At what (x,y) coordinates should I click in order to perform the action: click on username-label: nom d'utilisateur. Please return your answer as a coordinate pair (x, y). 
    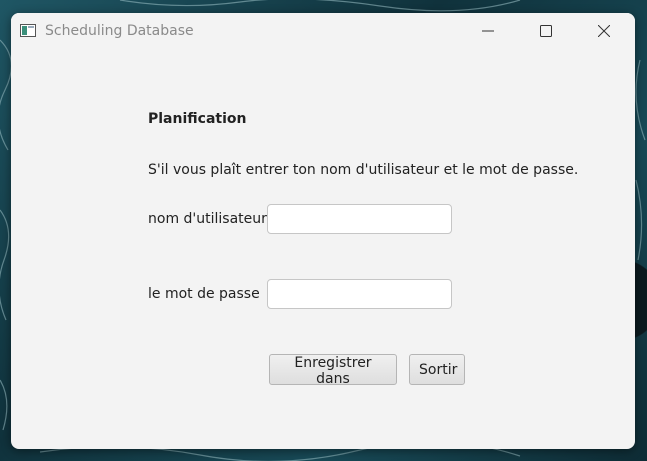
    Looking at the image, I should click on (207, 219).